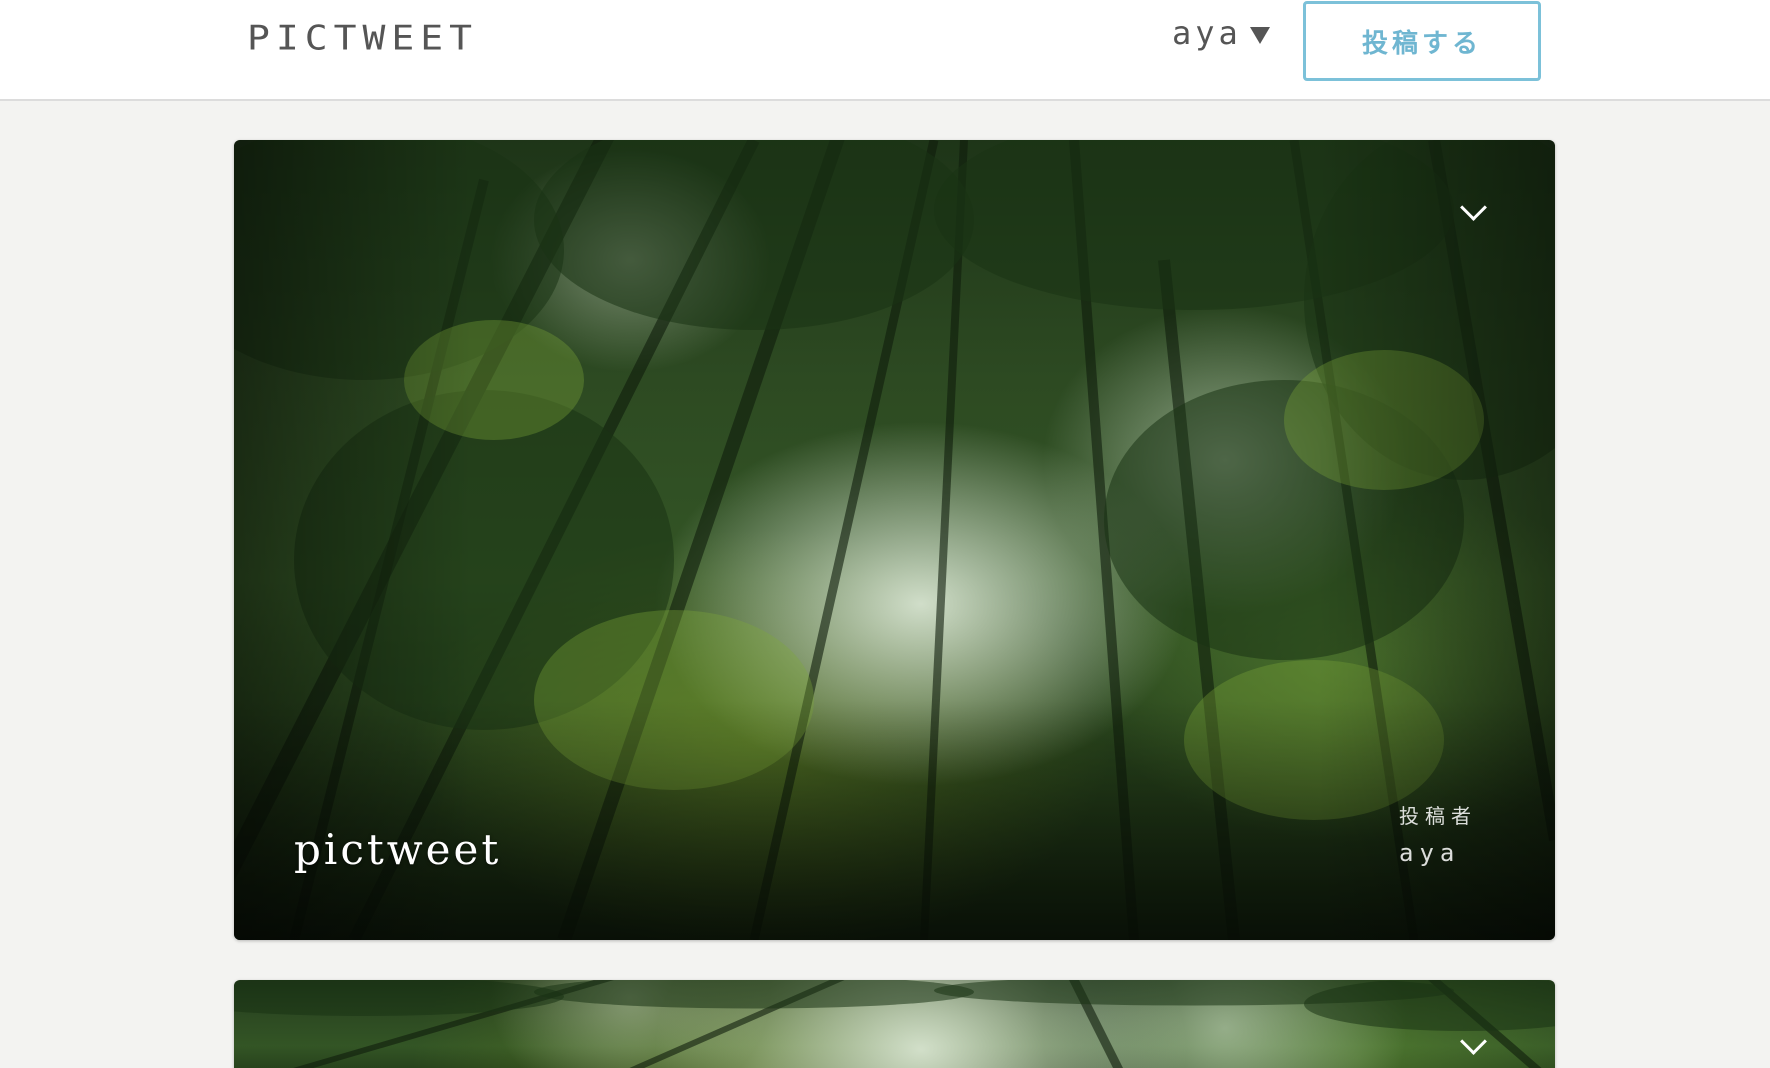 Image resolution: width=1770 pixels, height=1068 pixels. I want to click on author-label: 投稿者, so click(1438, 816).